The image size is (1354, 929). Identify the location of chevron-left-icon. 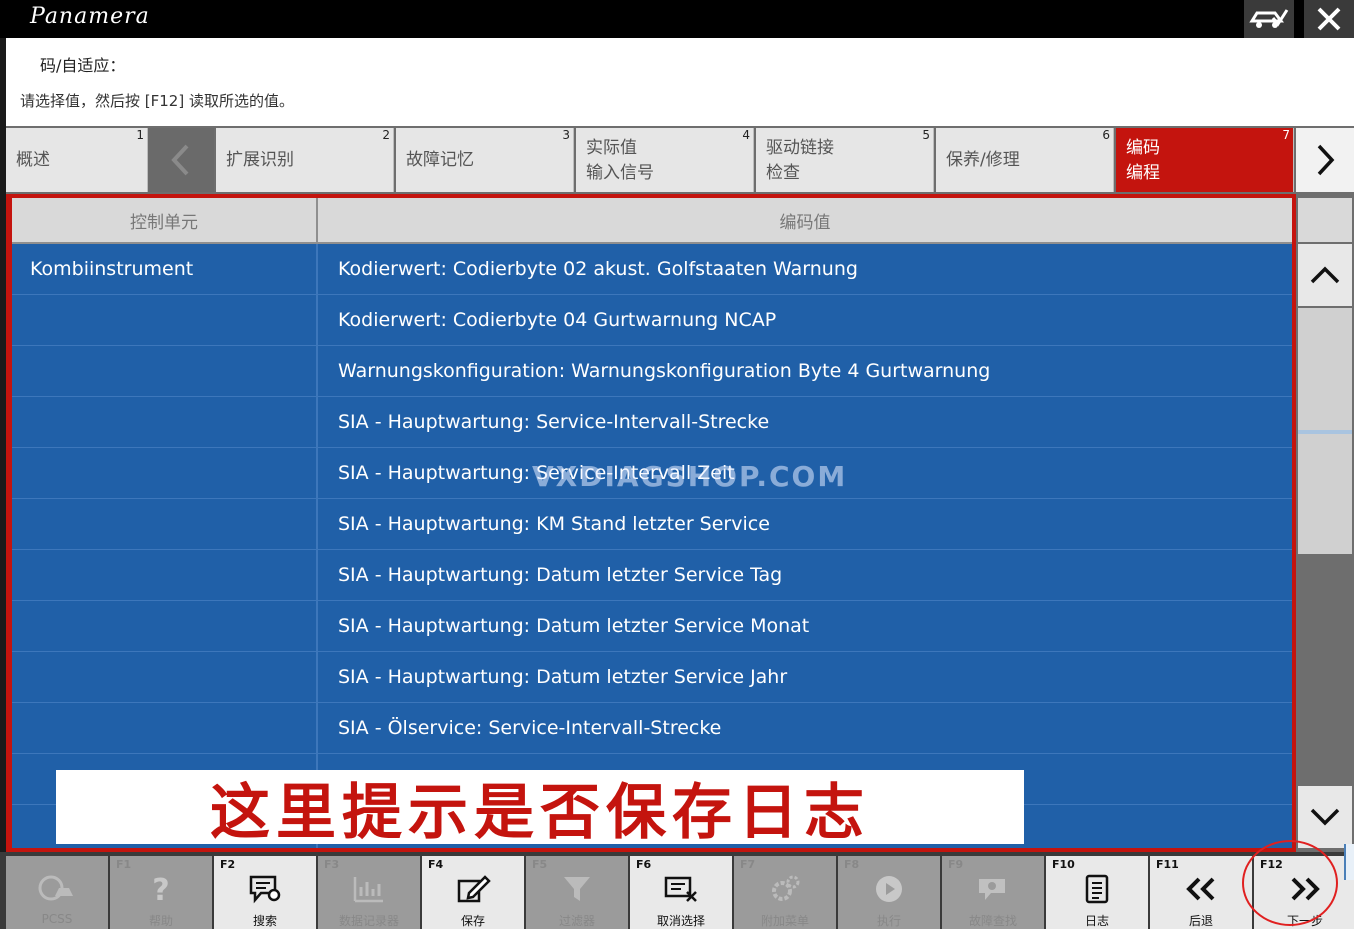
(180, 160).